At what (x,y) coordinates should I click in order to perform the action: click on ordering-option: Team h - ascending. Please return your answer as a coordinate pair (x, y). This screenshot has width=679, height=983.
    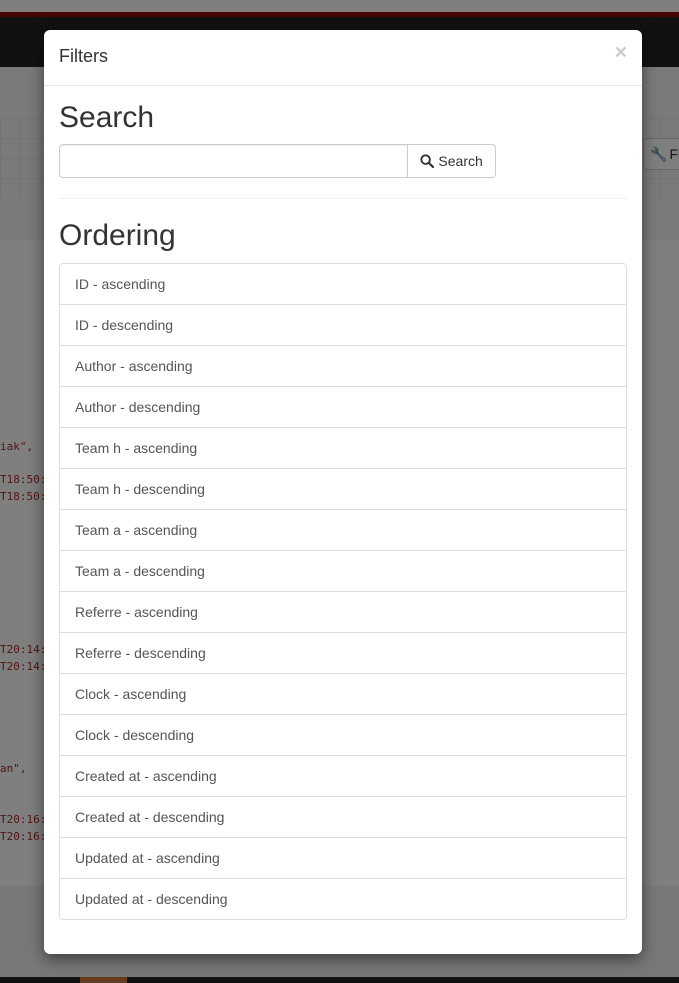
    Looking at the image, I should click on (343, 448).